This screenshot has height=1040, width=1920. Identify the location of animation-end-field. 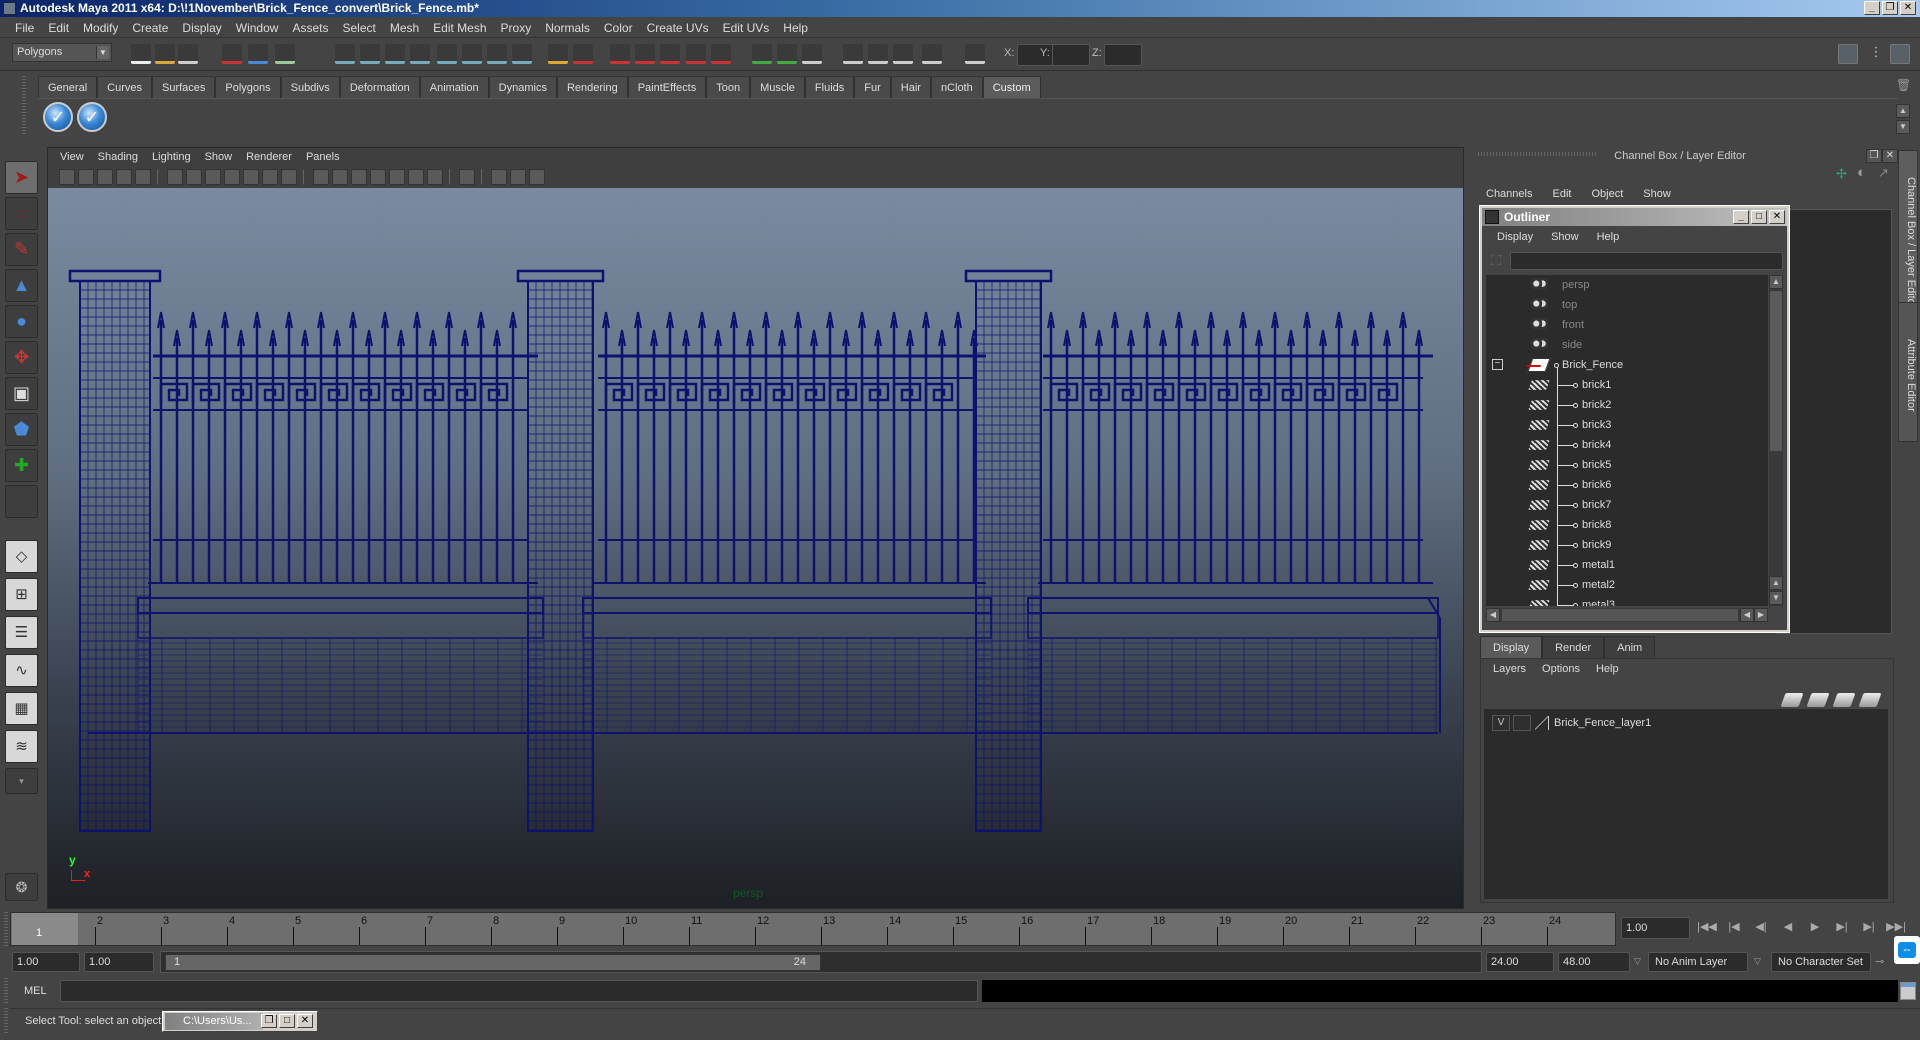
(1594, 962).